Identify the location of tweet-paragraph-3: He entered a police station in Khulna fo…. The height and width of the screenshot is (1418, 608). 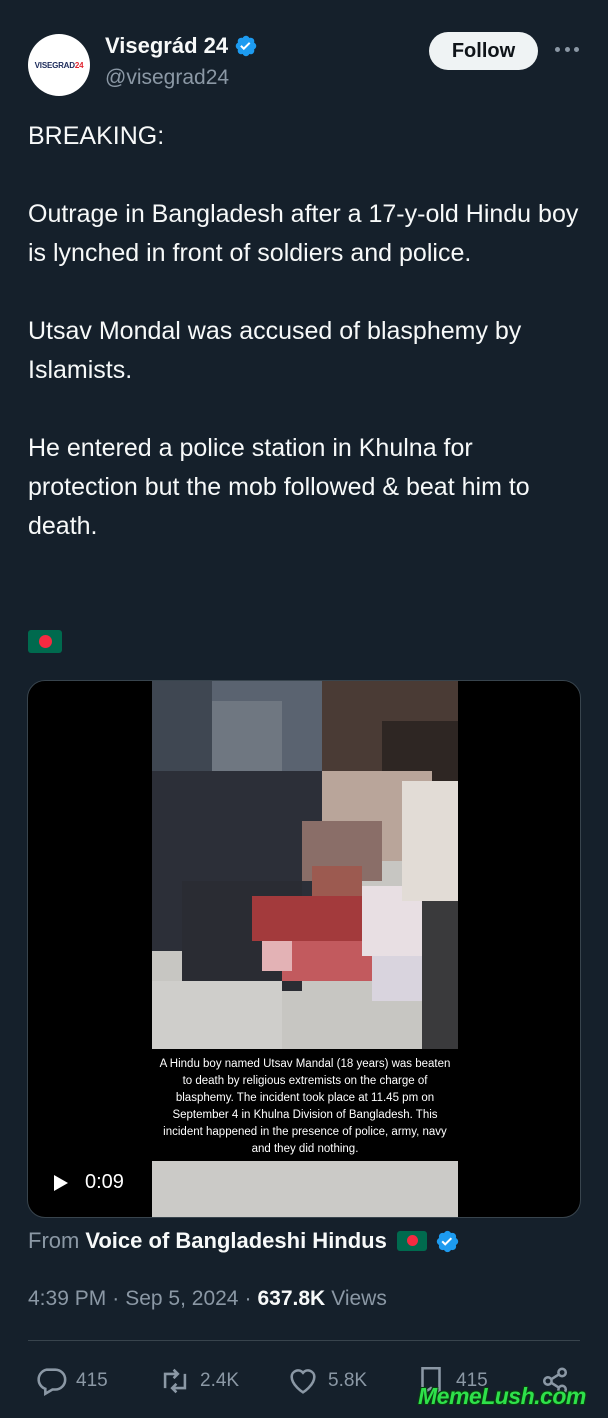
(279, 487).